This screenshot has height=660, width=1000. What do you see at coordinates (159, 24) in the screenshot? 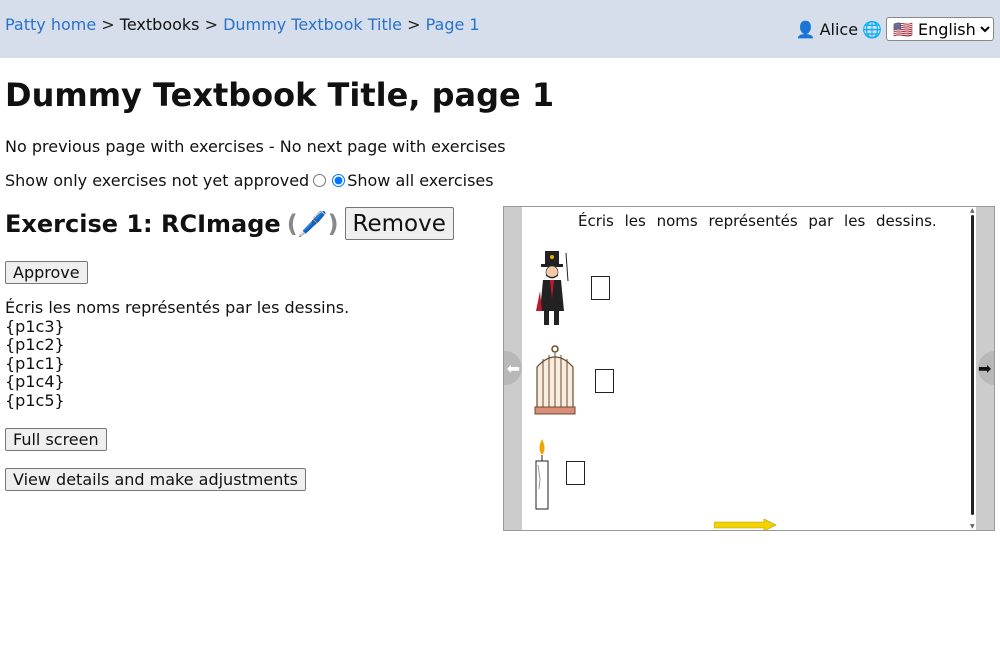
I see `breadcrumb-textbooks: Textbooks` at bounding box center [159, 24].